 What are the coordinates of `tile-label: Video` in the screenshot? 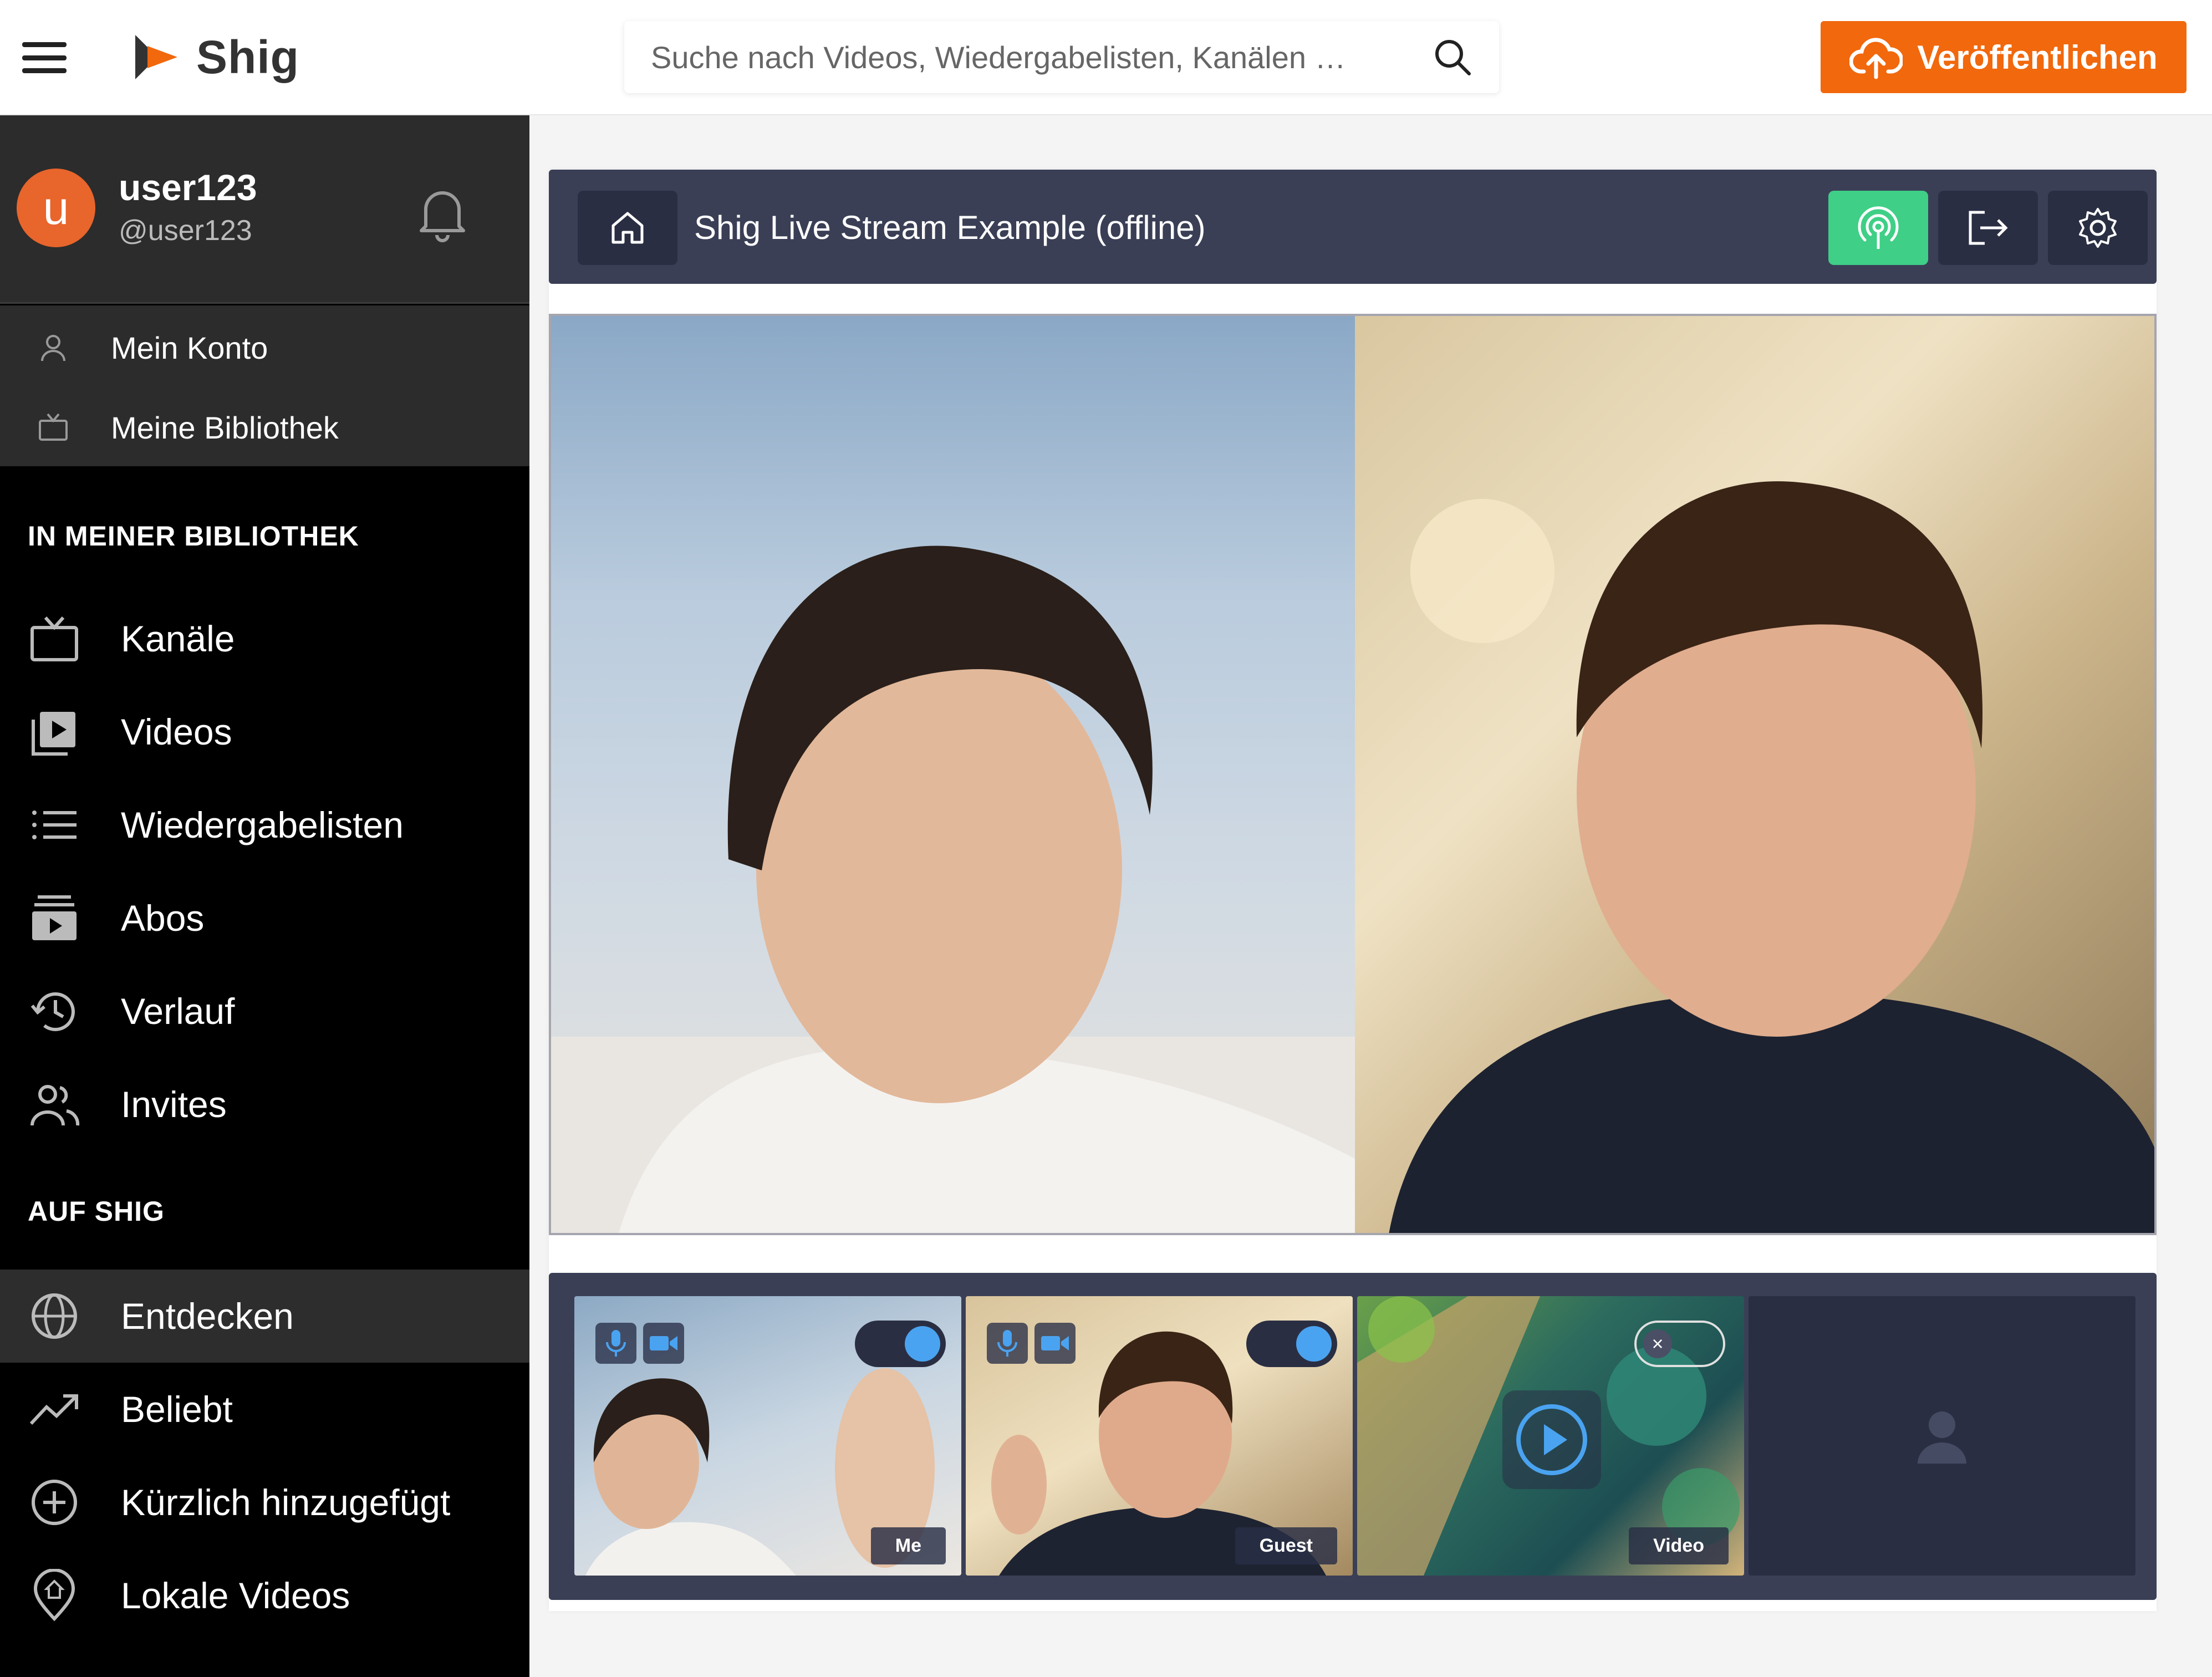 It's located at (1679, 1545).